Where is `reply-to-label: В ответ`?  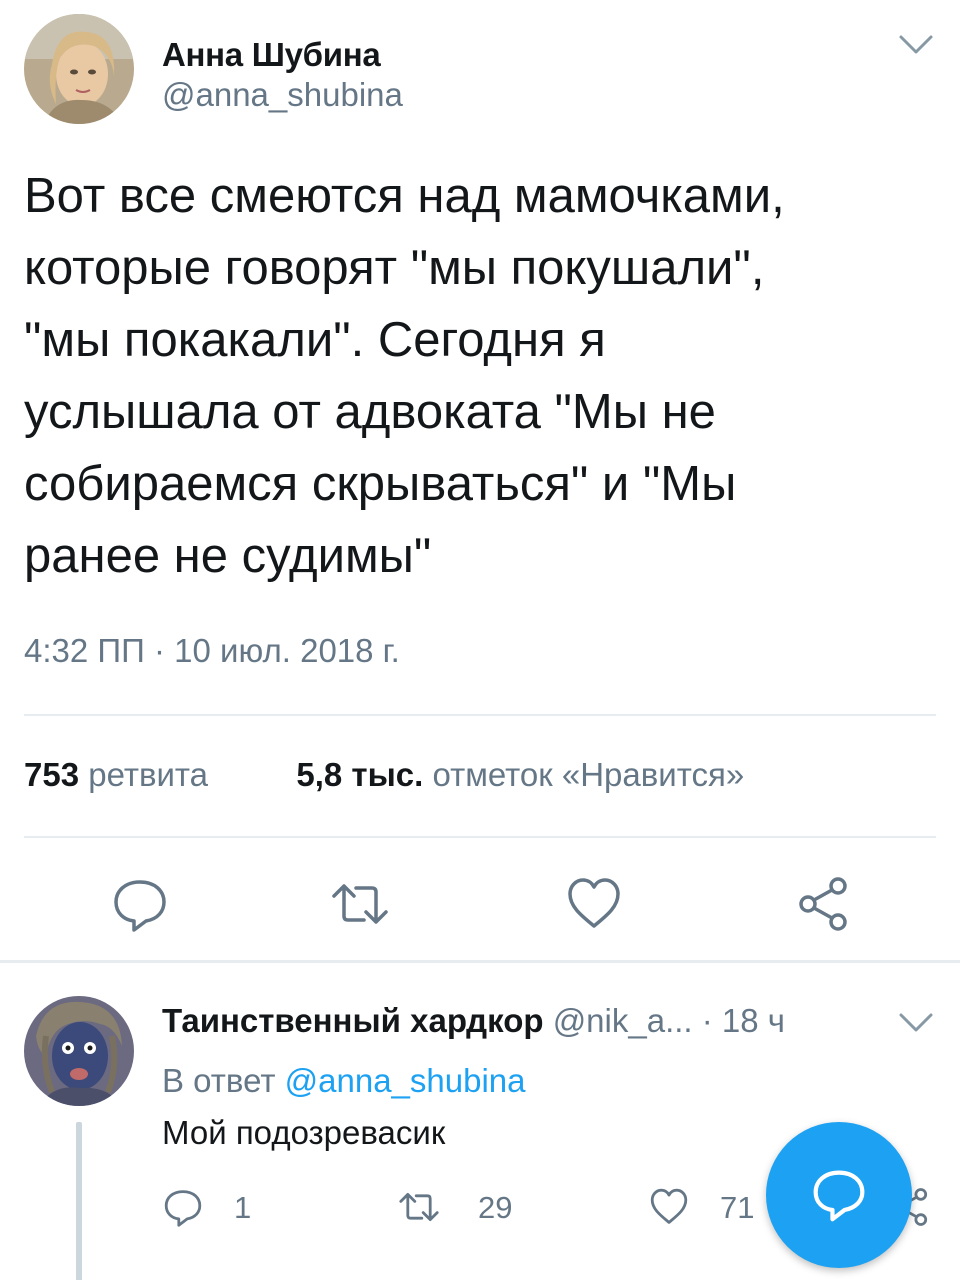 reply-to-label: В ответ is located at coordinates (219, 1080).